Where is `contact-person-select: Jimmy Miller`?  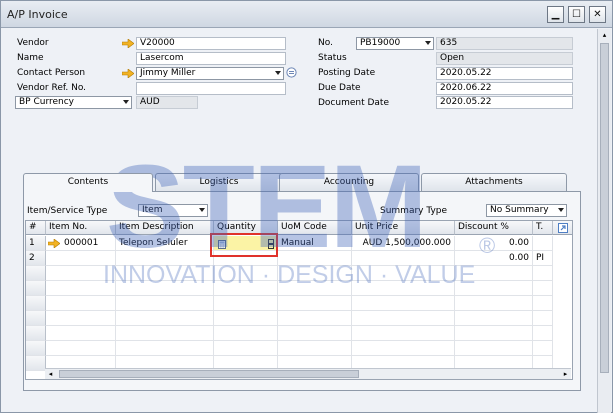
contact-person-select: Jimmy Miller is located at coordinates (210, 73).